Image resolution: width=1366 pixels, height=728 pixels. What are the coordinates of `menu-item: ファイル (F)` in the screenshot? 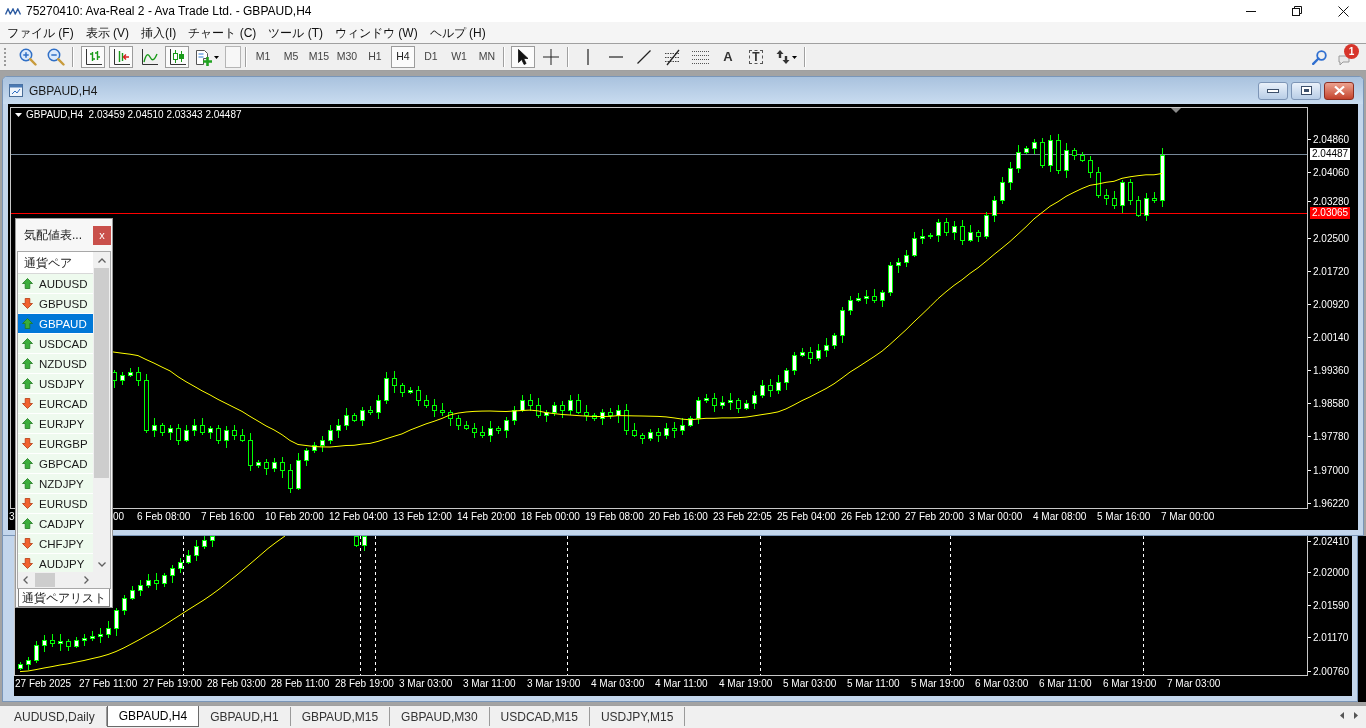 It's located at (40, 32).